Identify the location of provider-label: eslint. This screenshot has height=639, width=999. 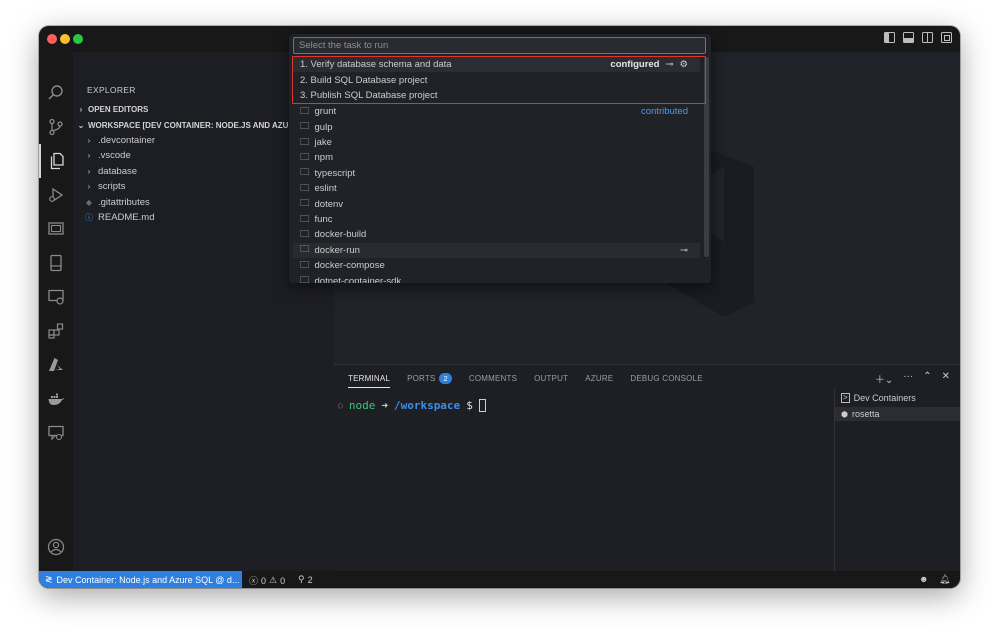
(325, 189).